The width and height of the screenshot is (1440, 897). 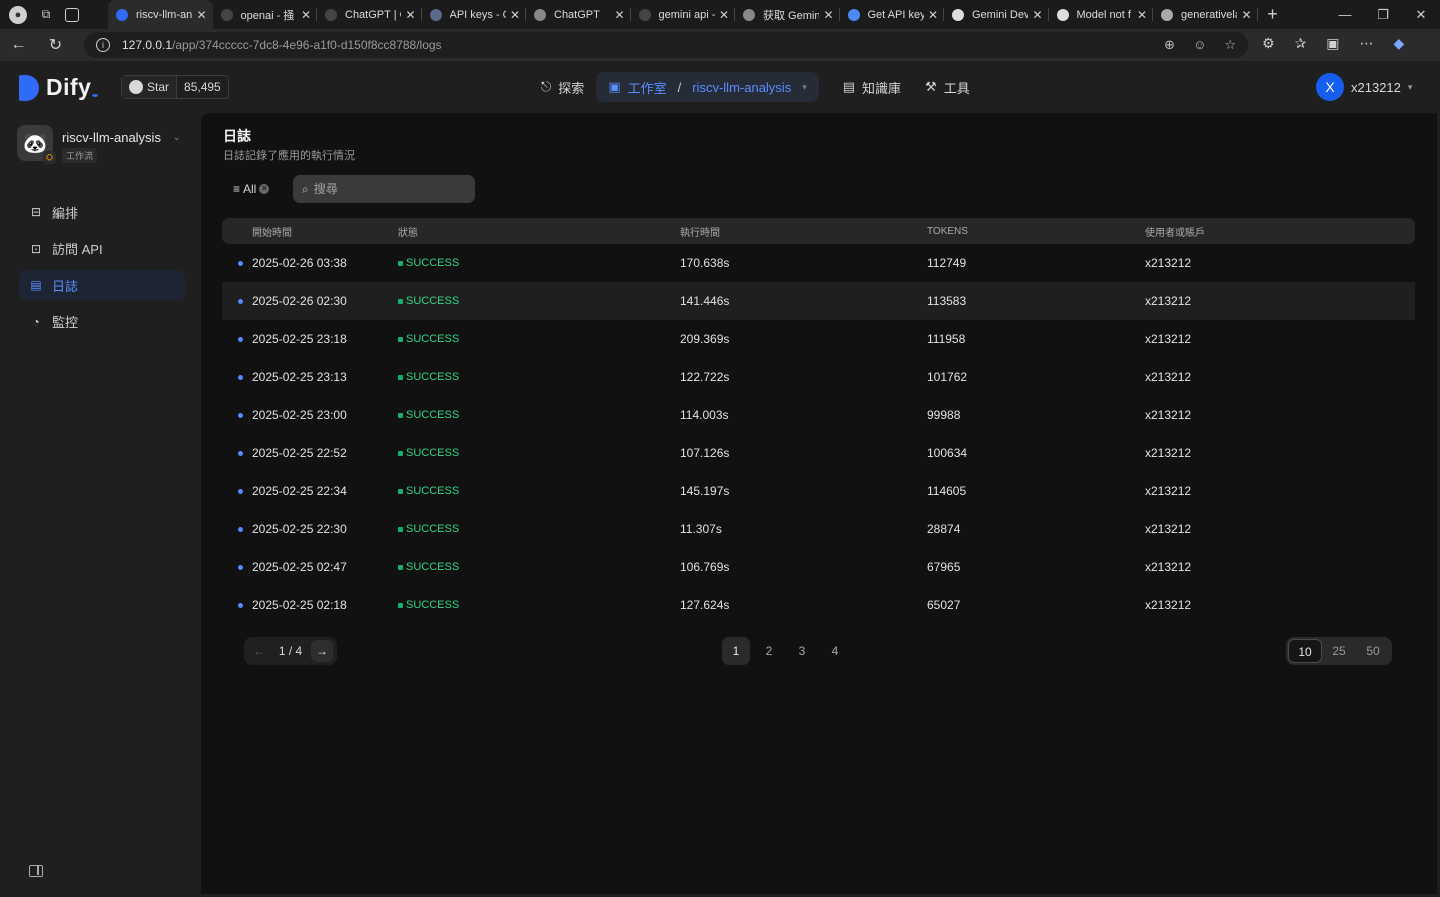 I want to click on minimize-icon: —, so click(x=1345, y=15).